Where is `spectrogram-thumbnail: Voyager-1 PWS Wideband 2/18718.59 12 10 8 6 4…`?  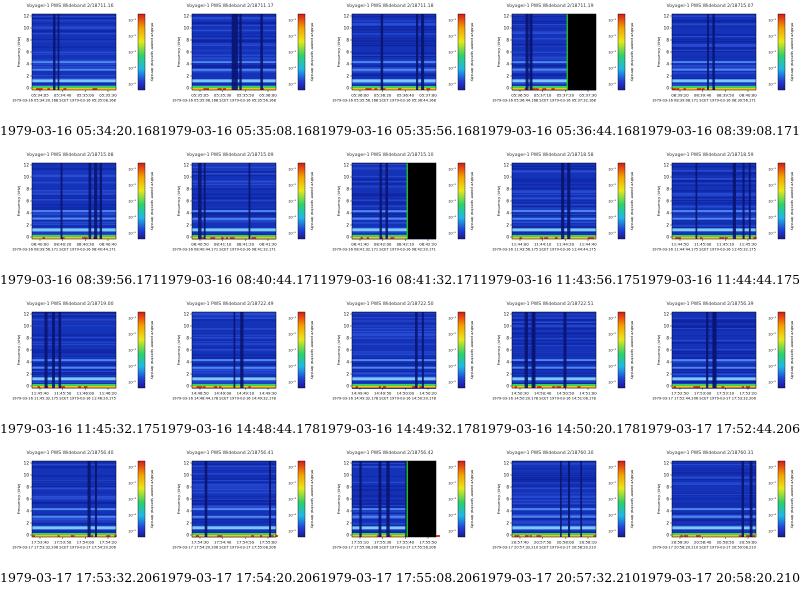 spectrogram-thumbnail: Voyager-1 PWS Wideband 2/18718.59 12 10 8 6 4… is located at coordinates (720, 208).